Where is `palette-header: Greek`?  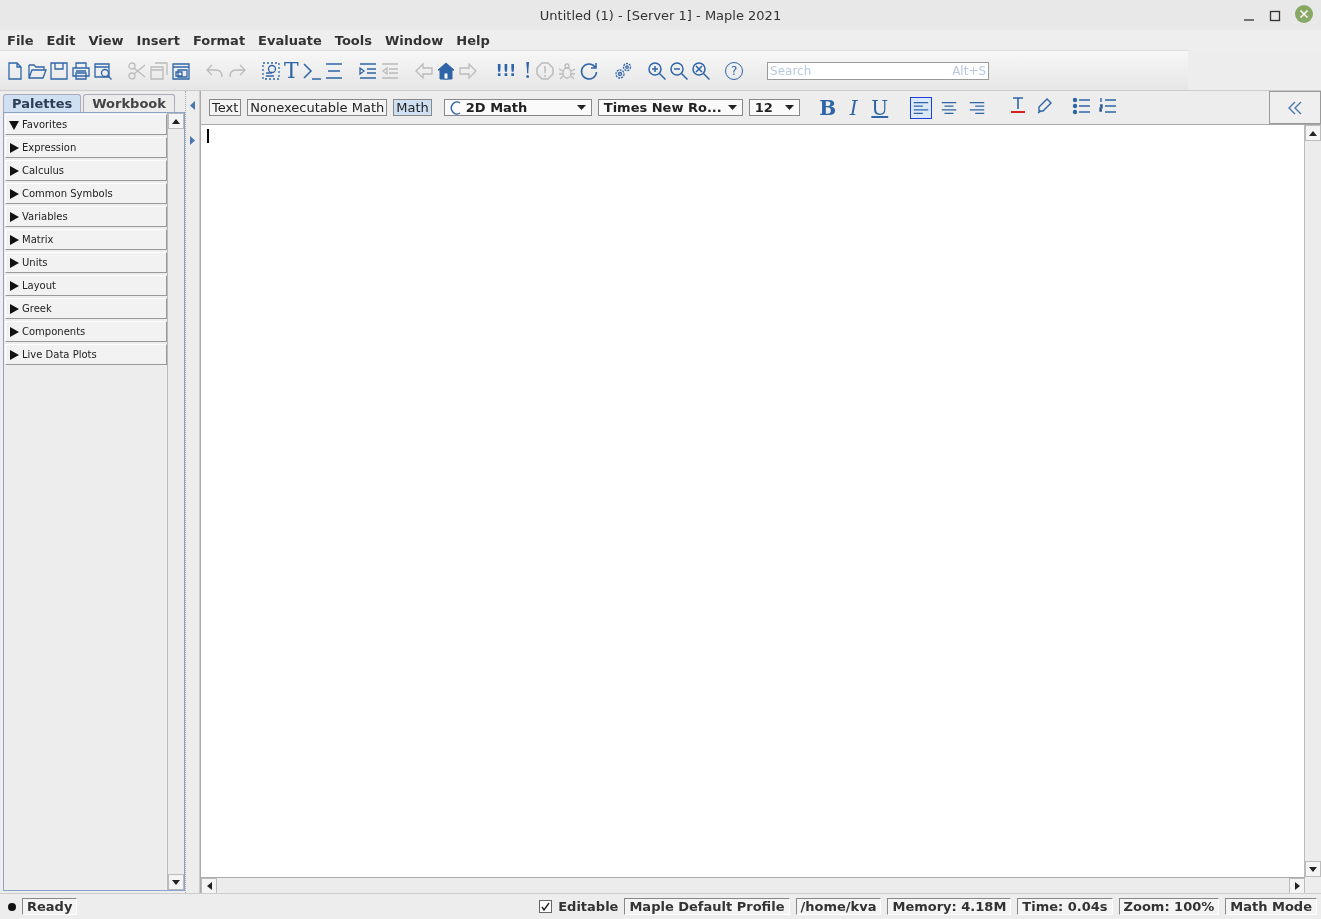 palette-header: Greek is located at coordinates (86, 308).